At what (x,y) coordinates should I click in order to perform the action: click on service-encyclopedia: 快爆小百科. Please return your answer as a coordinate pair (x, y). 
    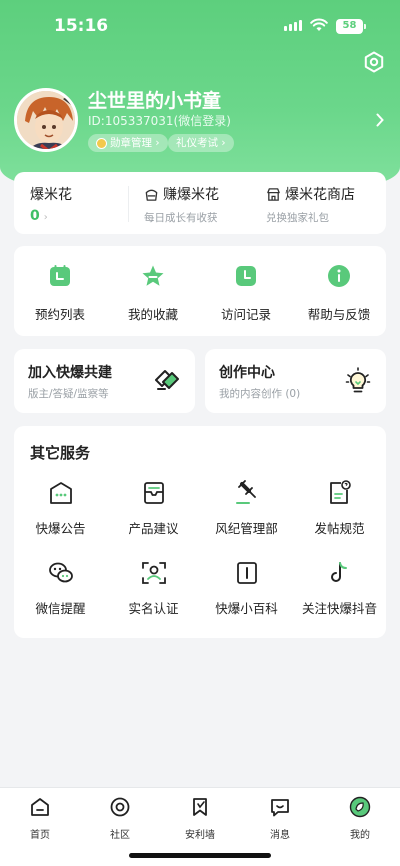
    Looking at the image, I should click on (246, 588).